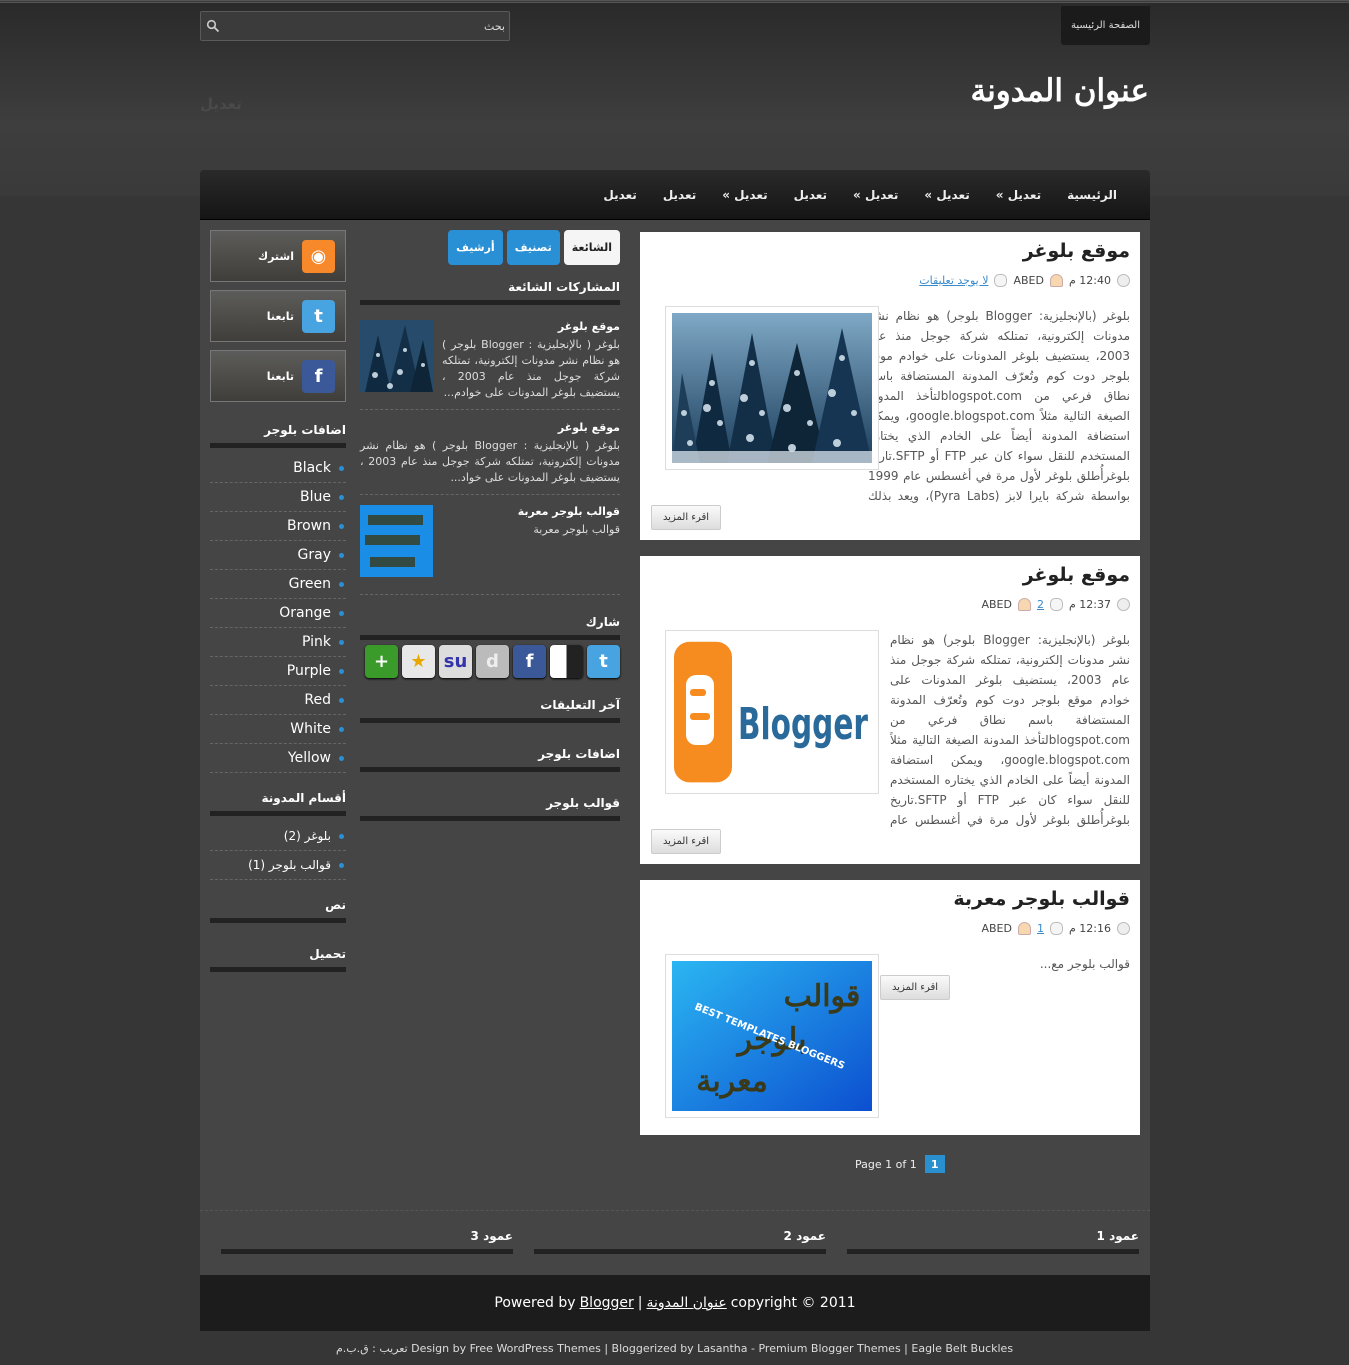 Image resolution: width=1349 pixels, height=1365 pixels. I want to click on post-meta: 12:37 م 2 ABED, so click(1055, 604).